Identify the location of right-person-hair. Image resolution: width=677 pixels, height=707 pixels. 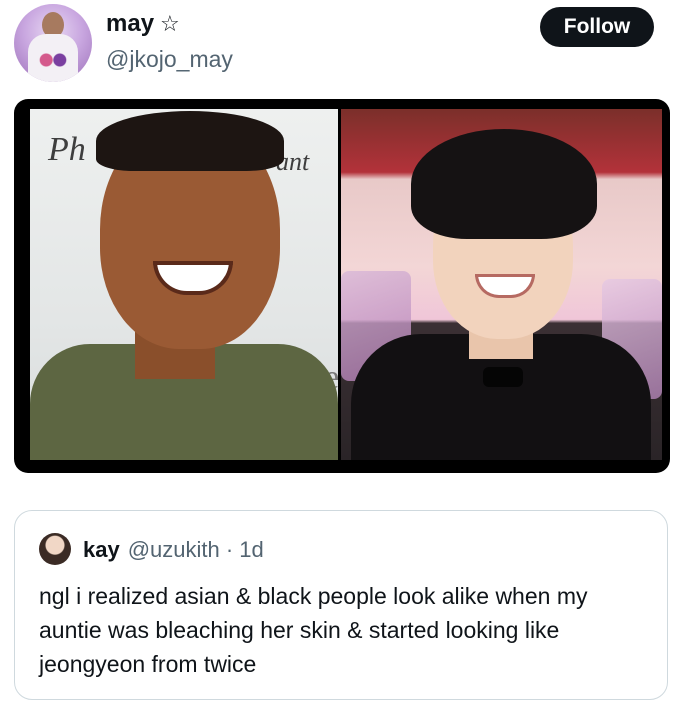
(504, 184).